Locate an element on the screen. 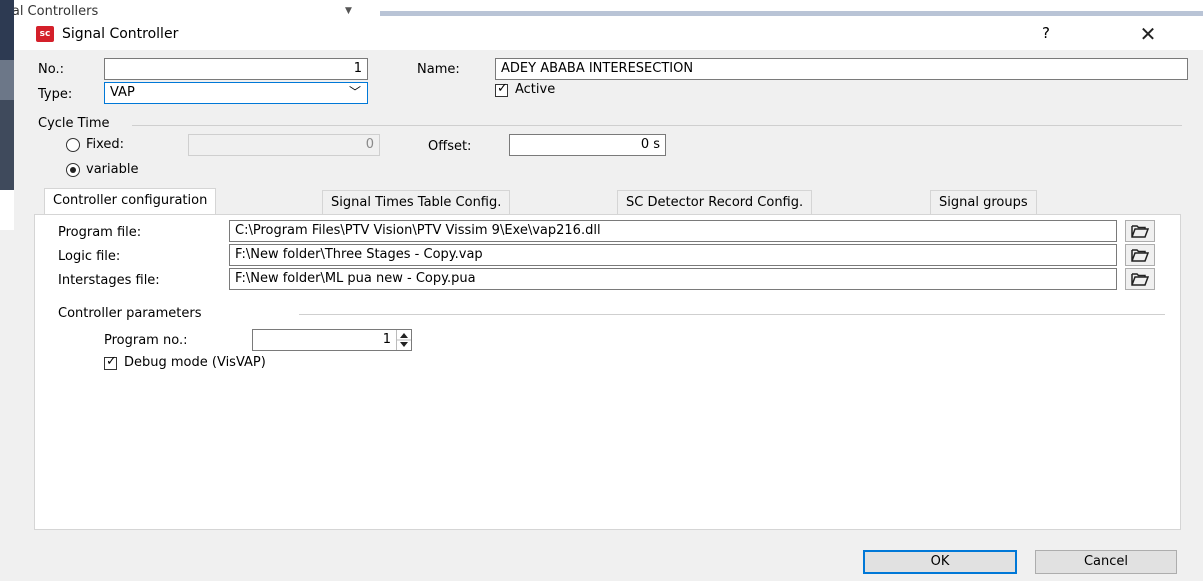 Image resolution: width=1203 pixels, height=581 pixels. name-label: Name: is located at coordinates (438, 69).